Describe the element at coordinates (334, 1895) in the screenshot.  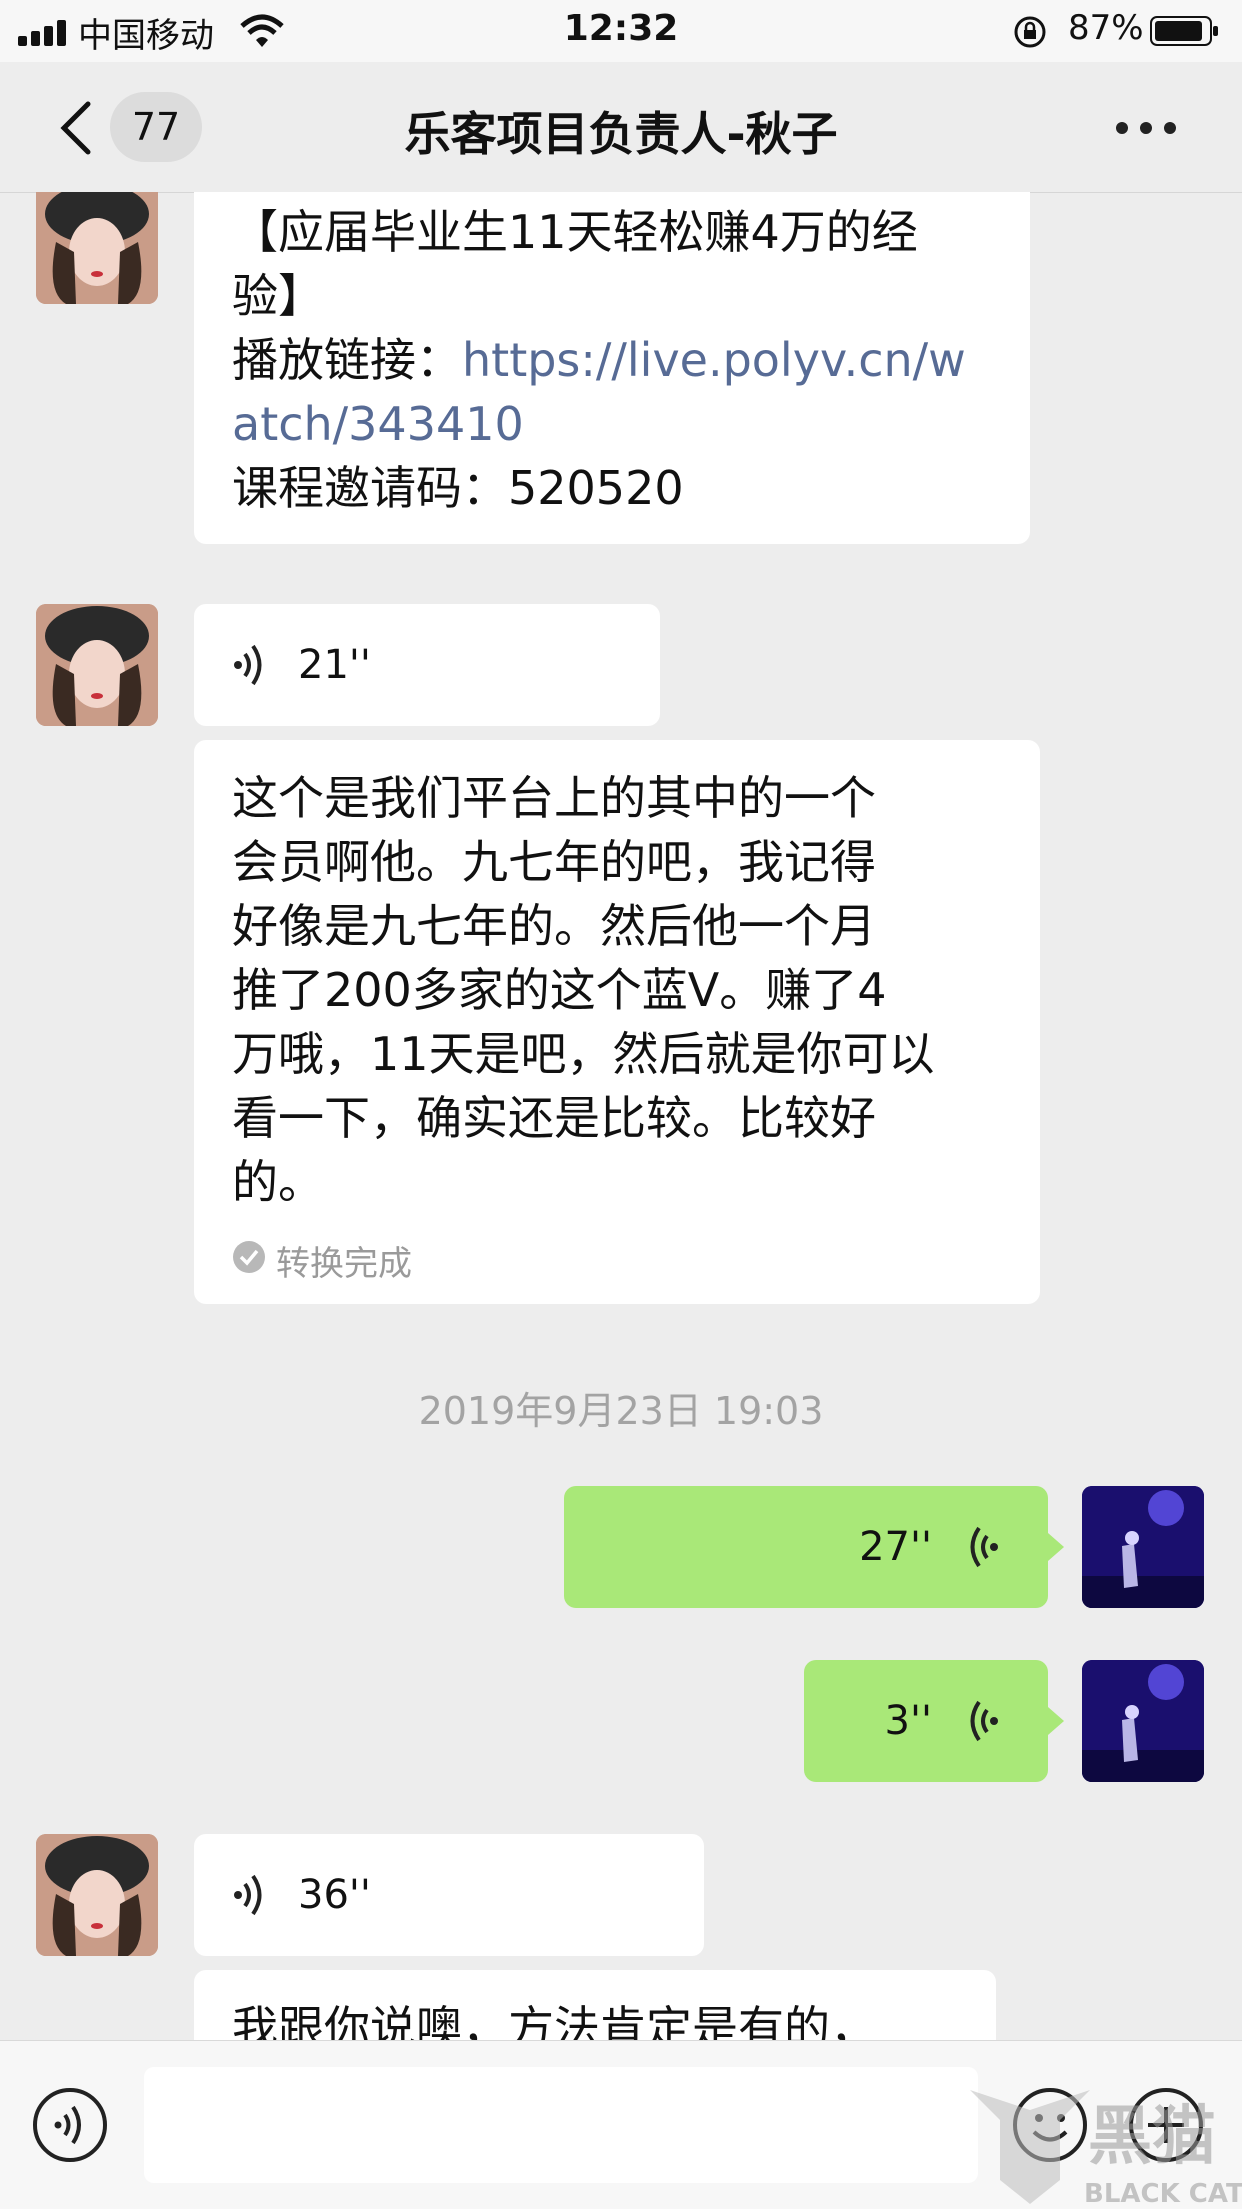
I see `voice-duration: 36''` at that location.